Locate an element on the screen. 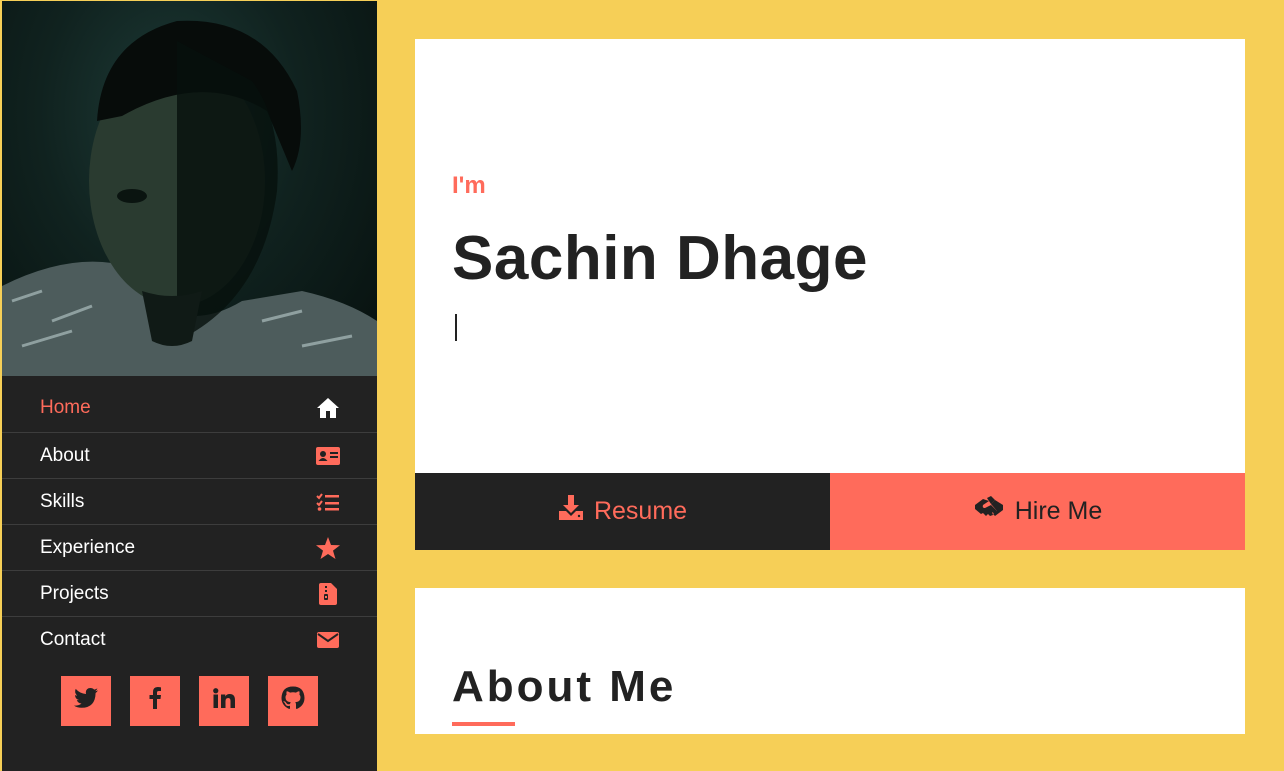  nav-item-experience: Experience is located at coordinates (189, 547).